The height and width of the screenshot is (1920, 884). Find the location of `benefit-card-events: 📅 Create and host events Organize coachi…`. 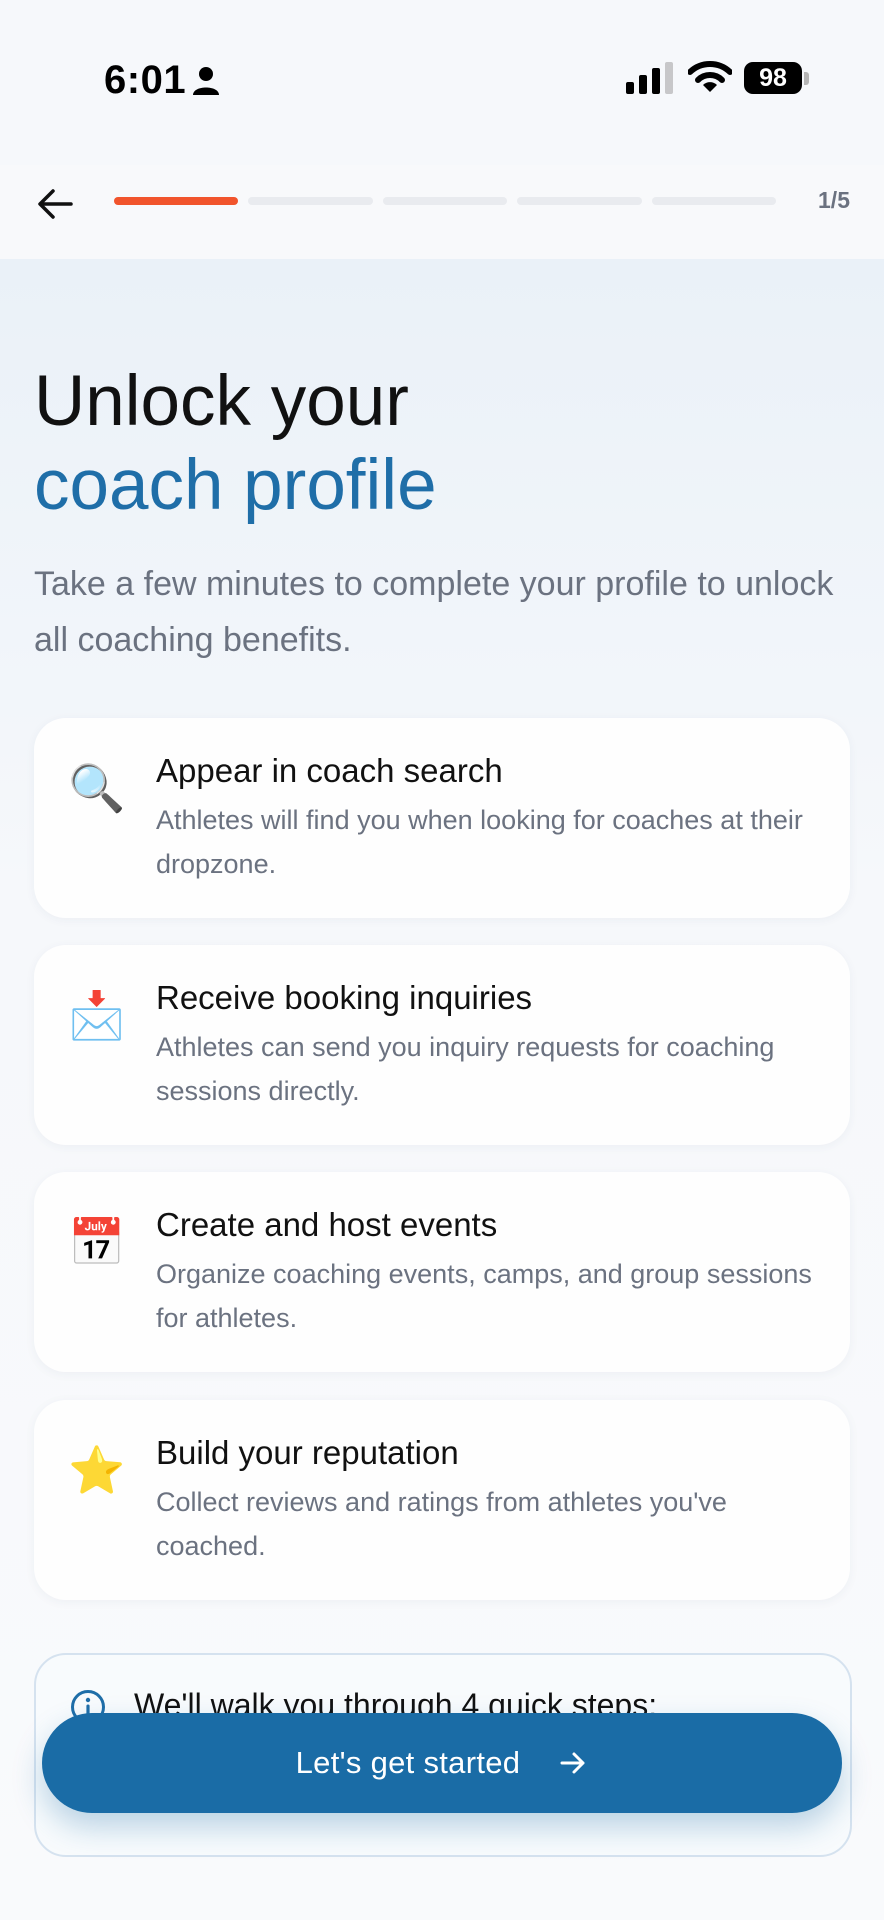

benefit-card-events: 📅 Create and host events Organize coachi… is located at coordinates (442, 1272).